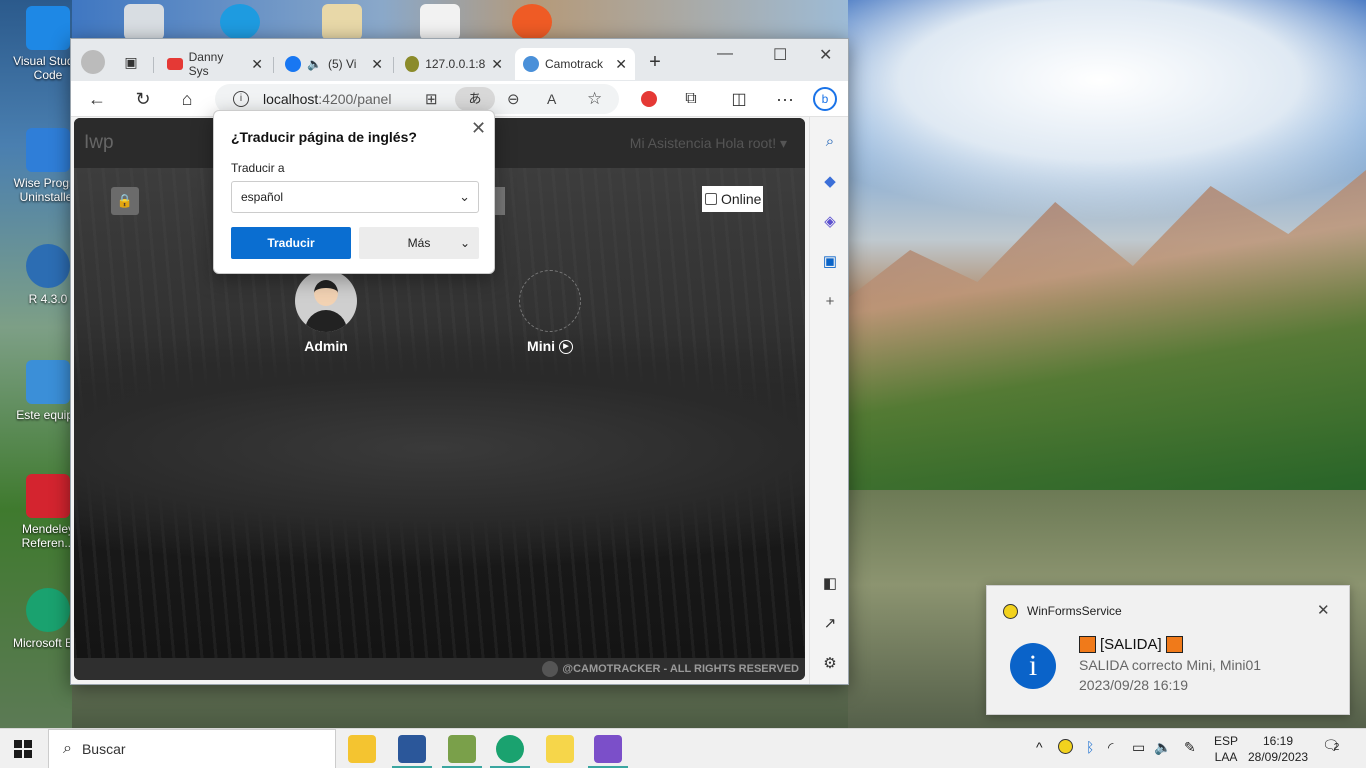 The width and height of the screenshot is (1366, 768). What do you see at coordinates (1131, 644) in the screenshot?
I see `notification-title-text: [SALIDA]` at bounding box center [1131, 644].